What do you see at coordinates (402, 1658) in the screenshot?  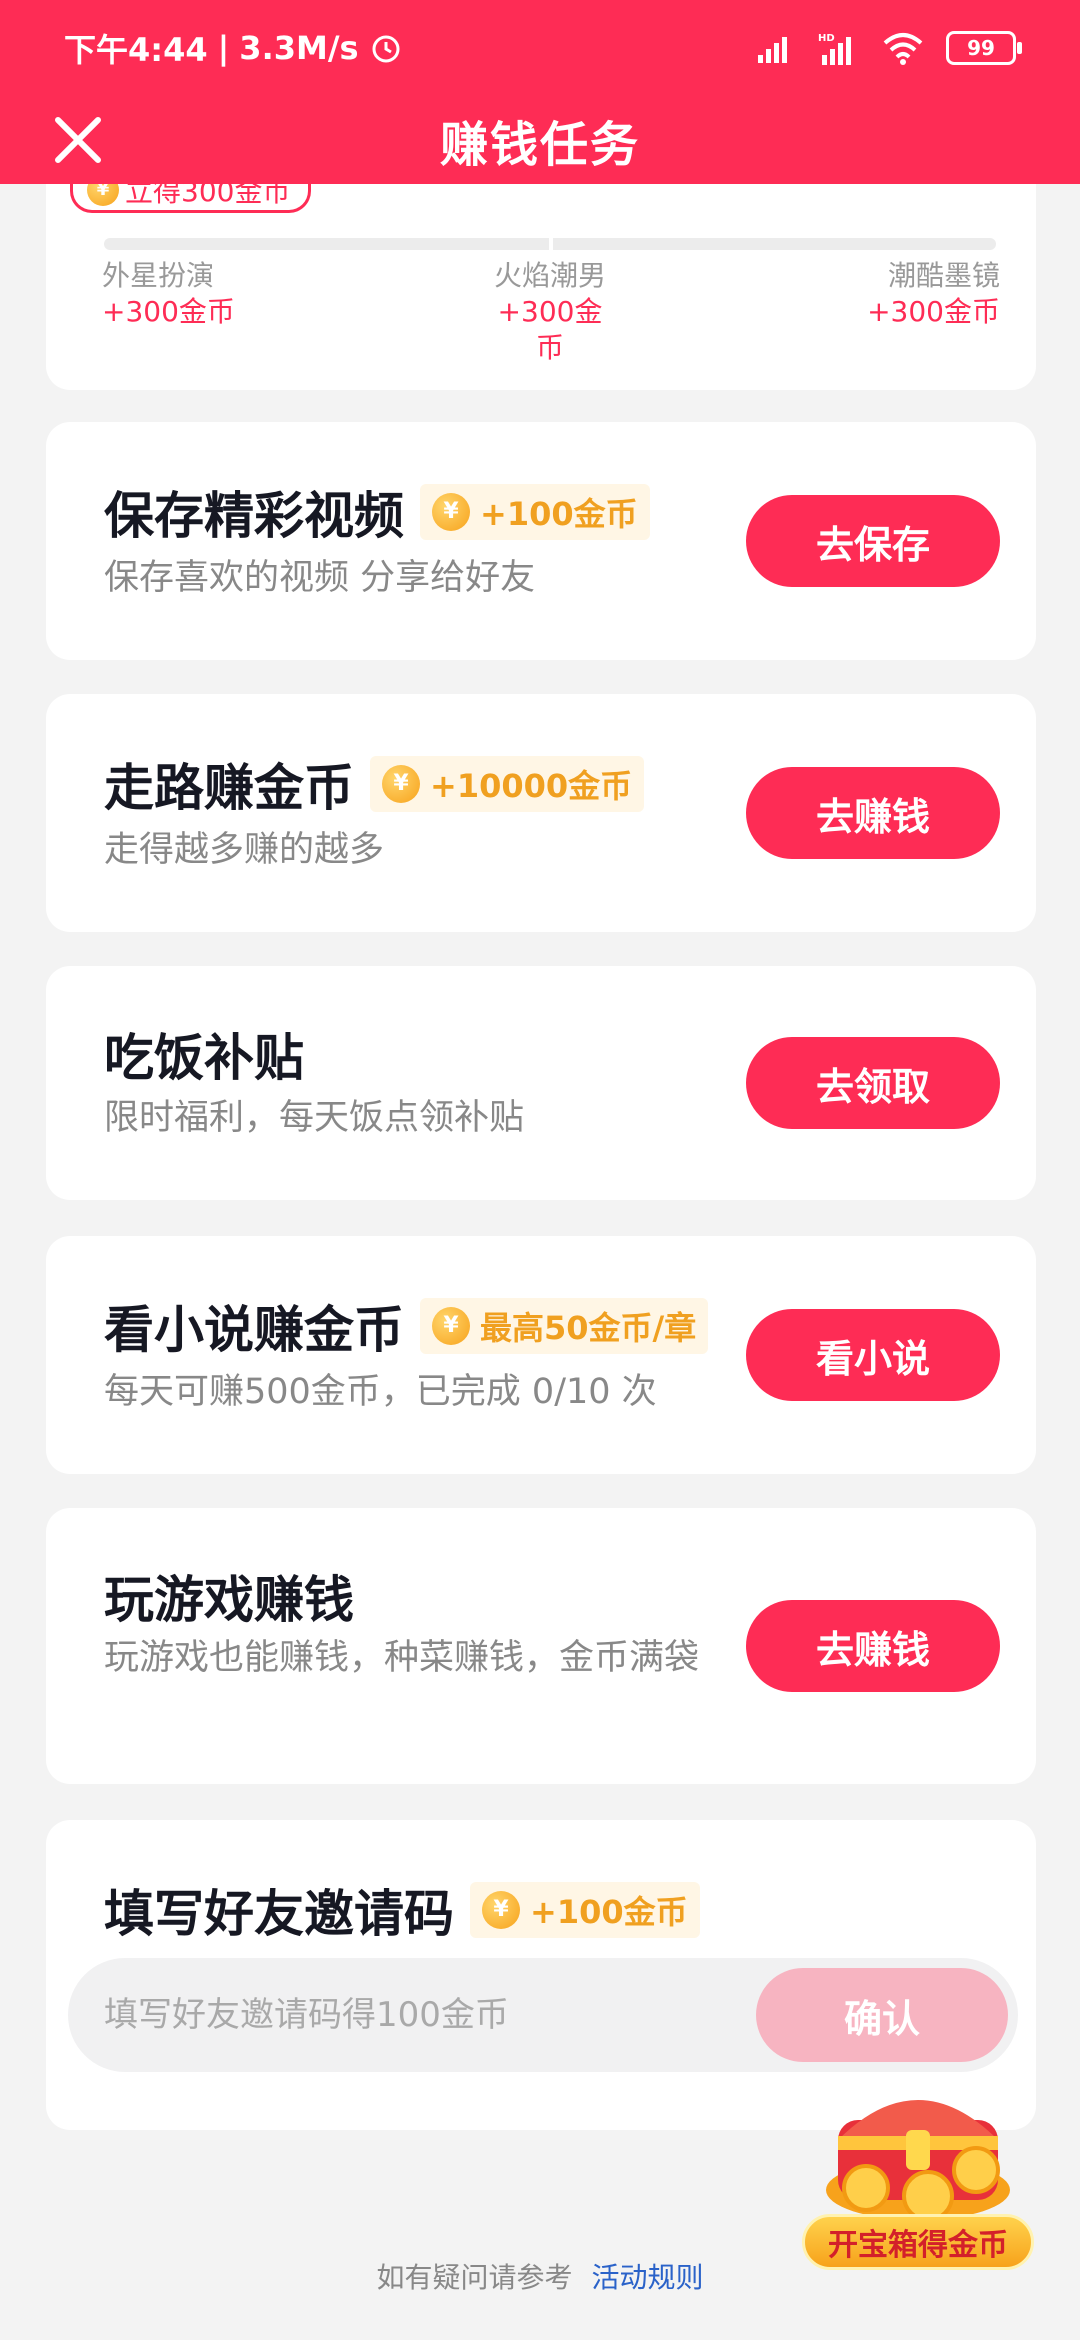 I see `task-description: 玩游戏也能赚钱，种菜赚钱，金币满袋` at bounding box center [402, 1658].